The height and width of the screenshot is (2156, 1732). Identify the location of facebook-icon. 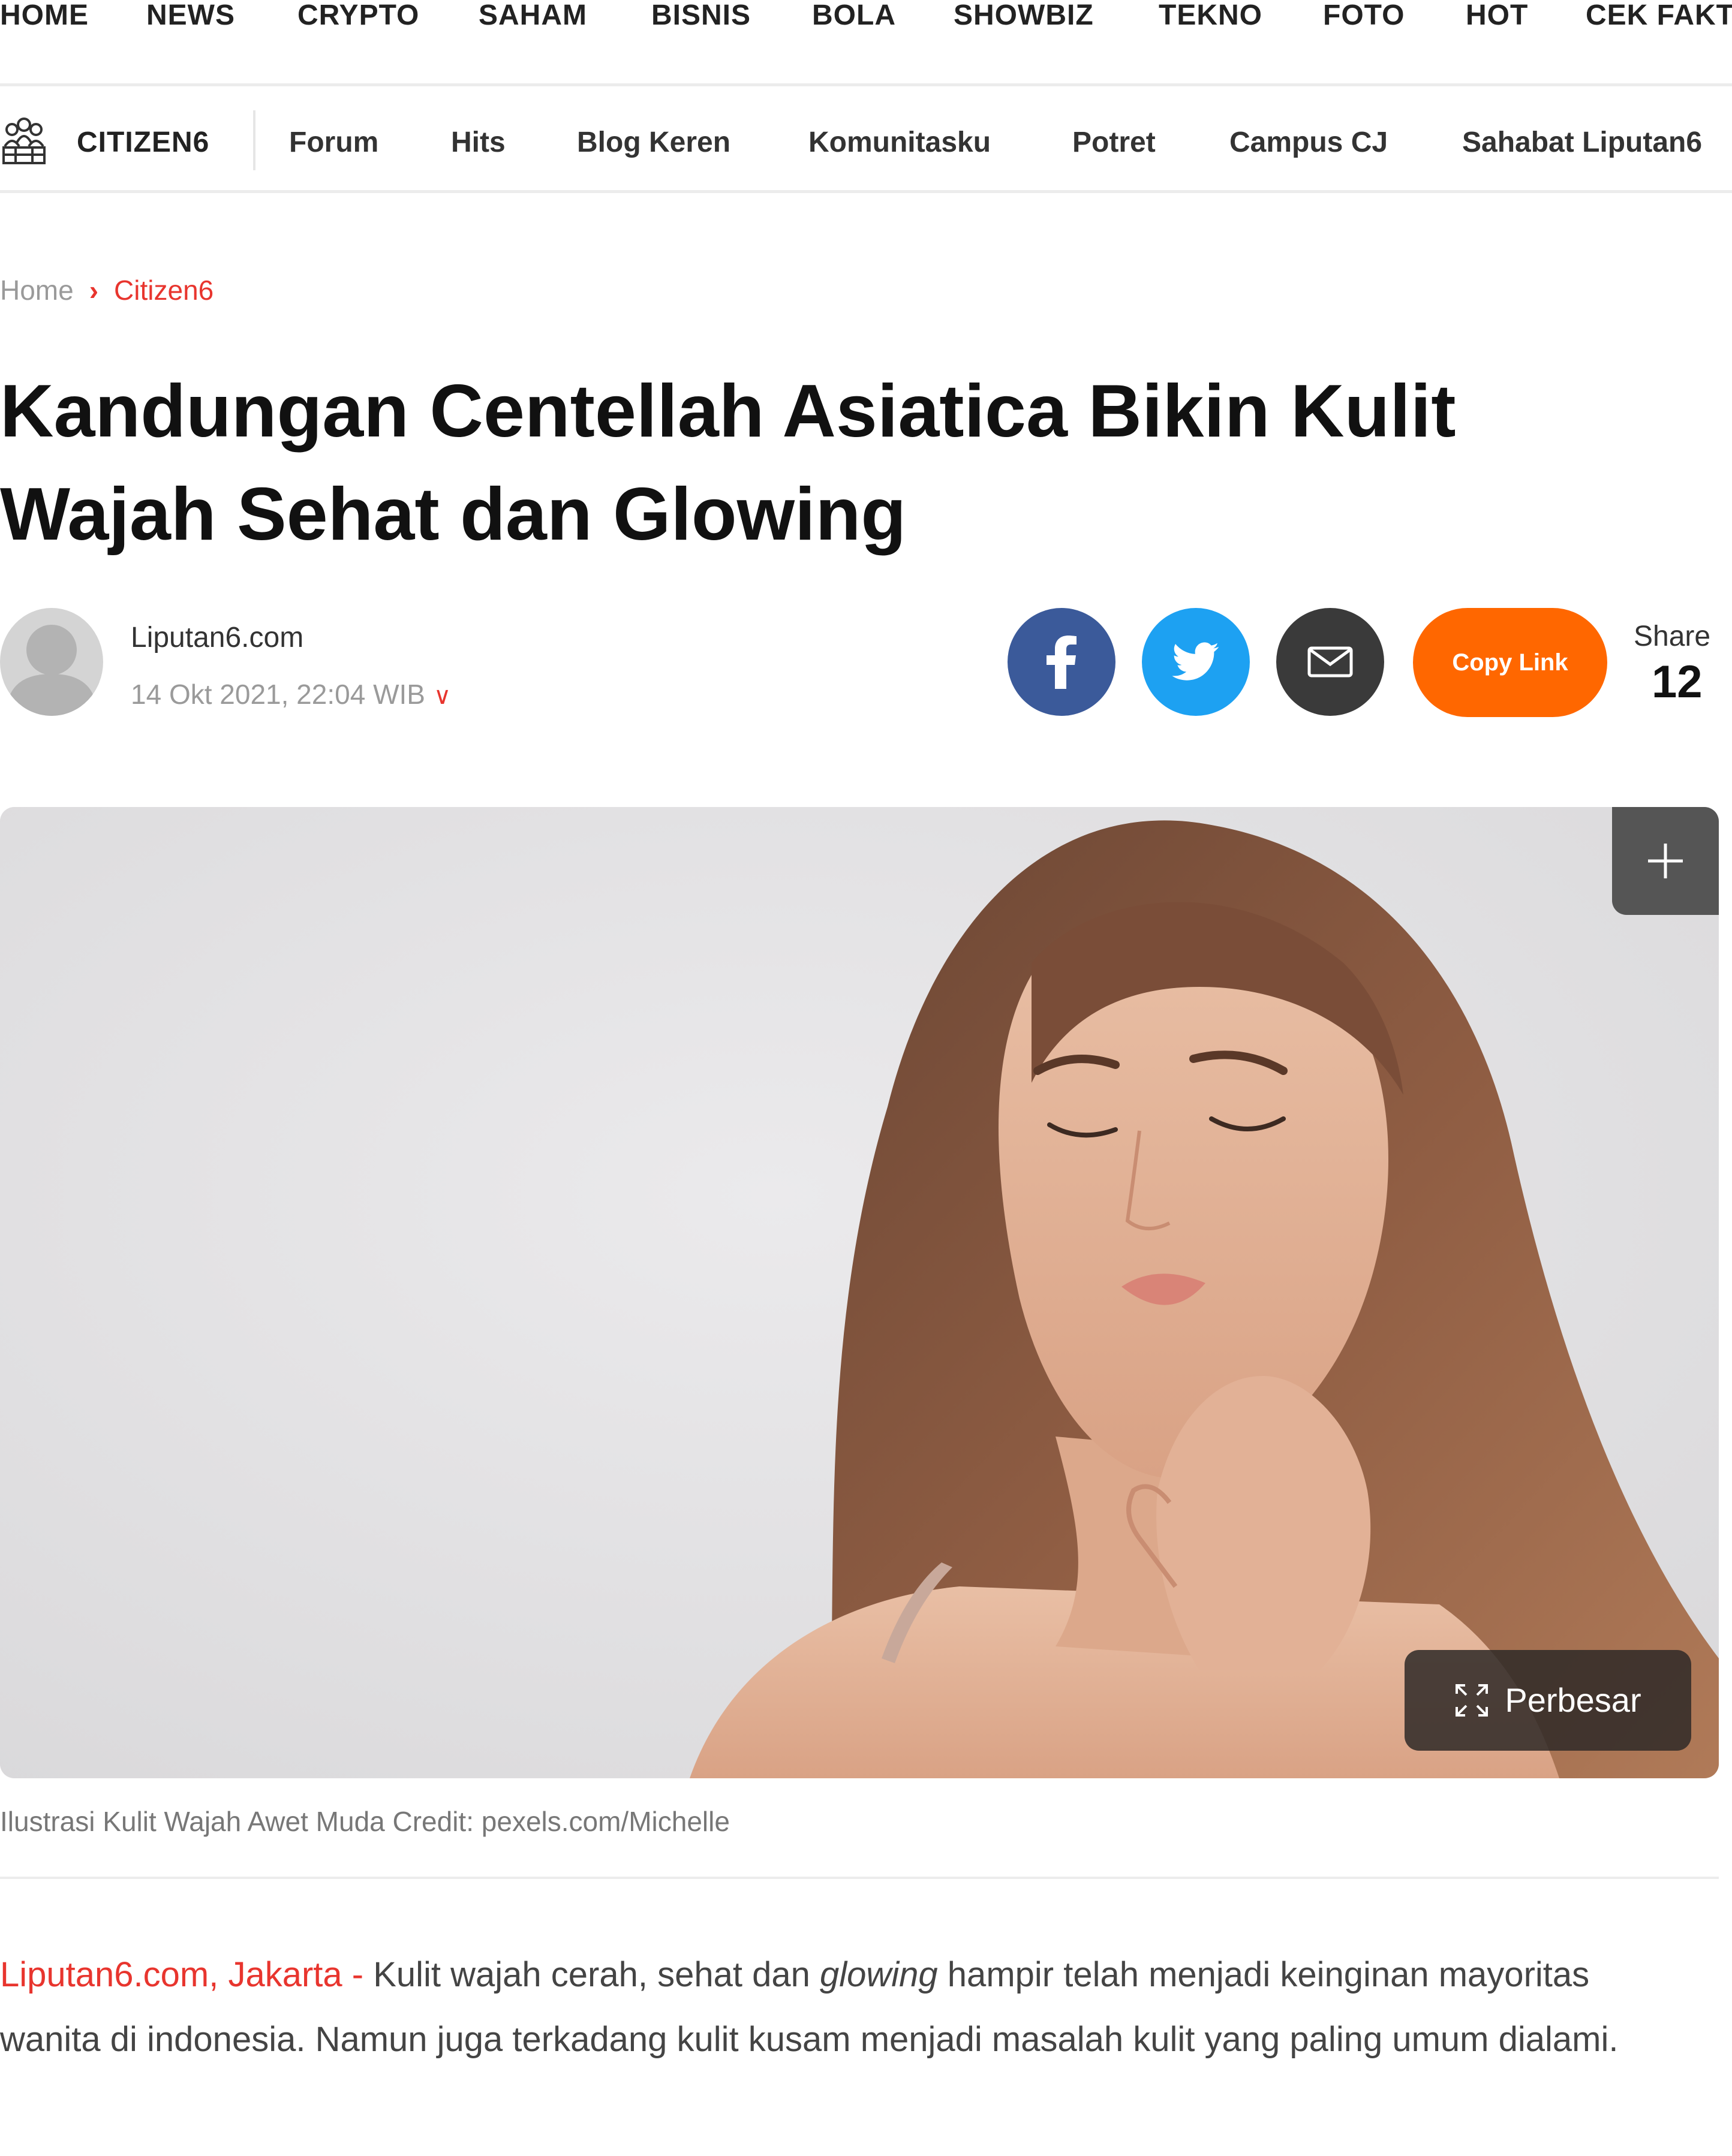
(1062, 662).